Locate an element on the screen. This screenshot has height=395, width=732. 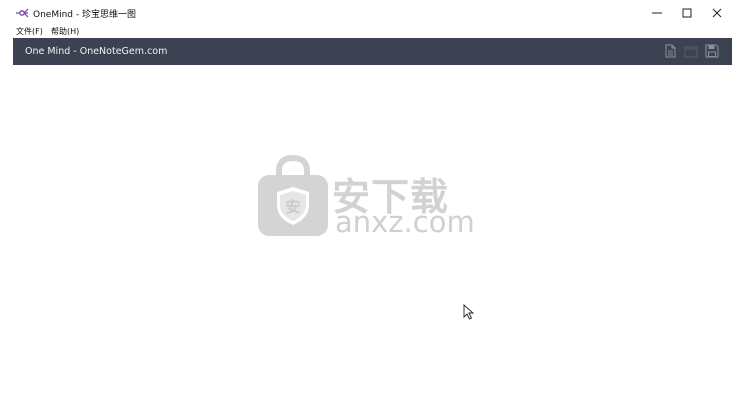
close-button is located at coordinates (717, 13).